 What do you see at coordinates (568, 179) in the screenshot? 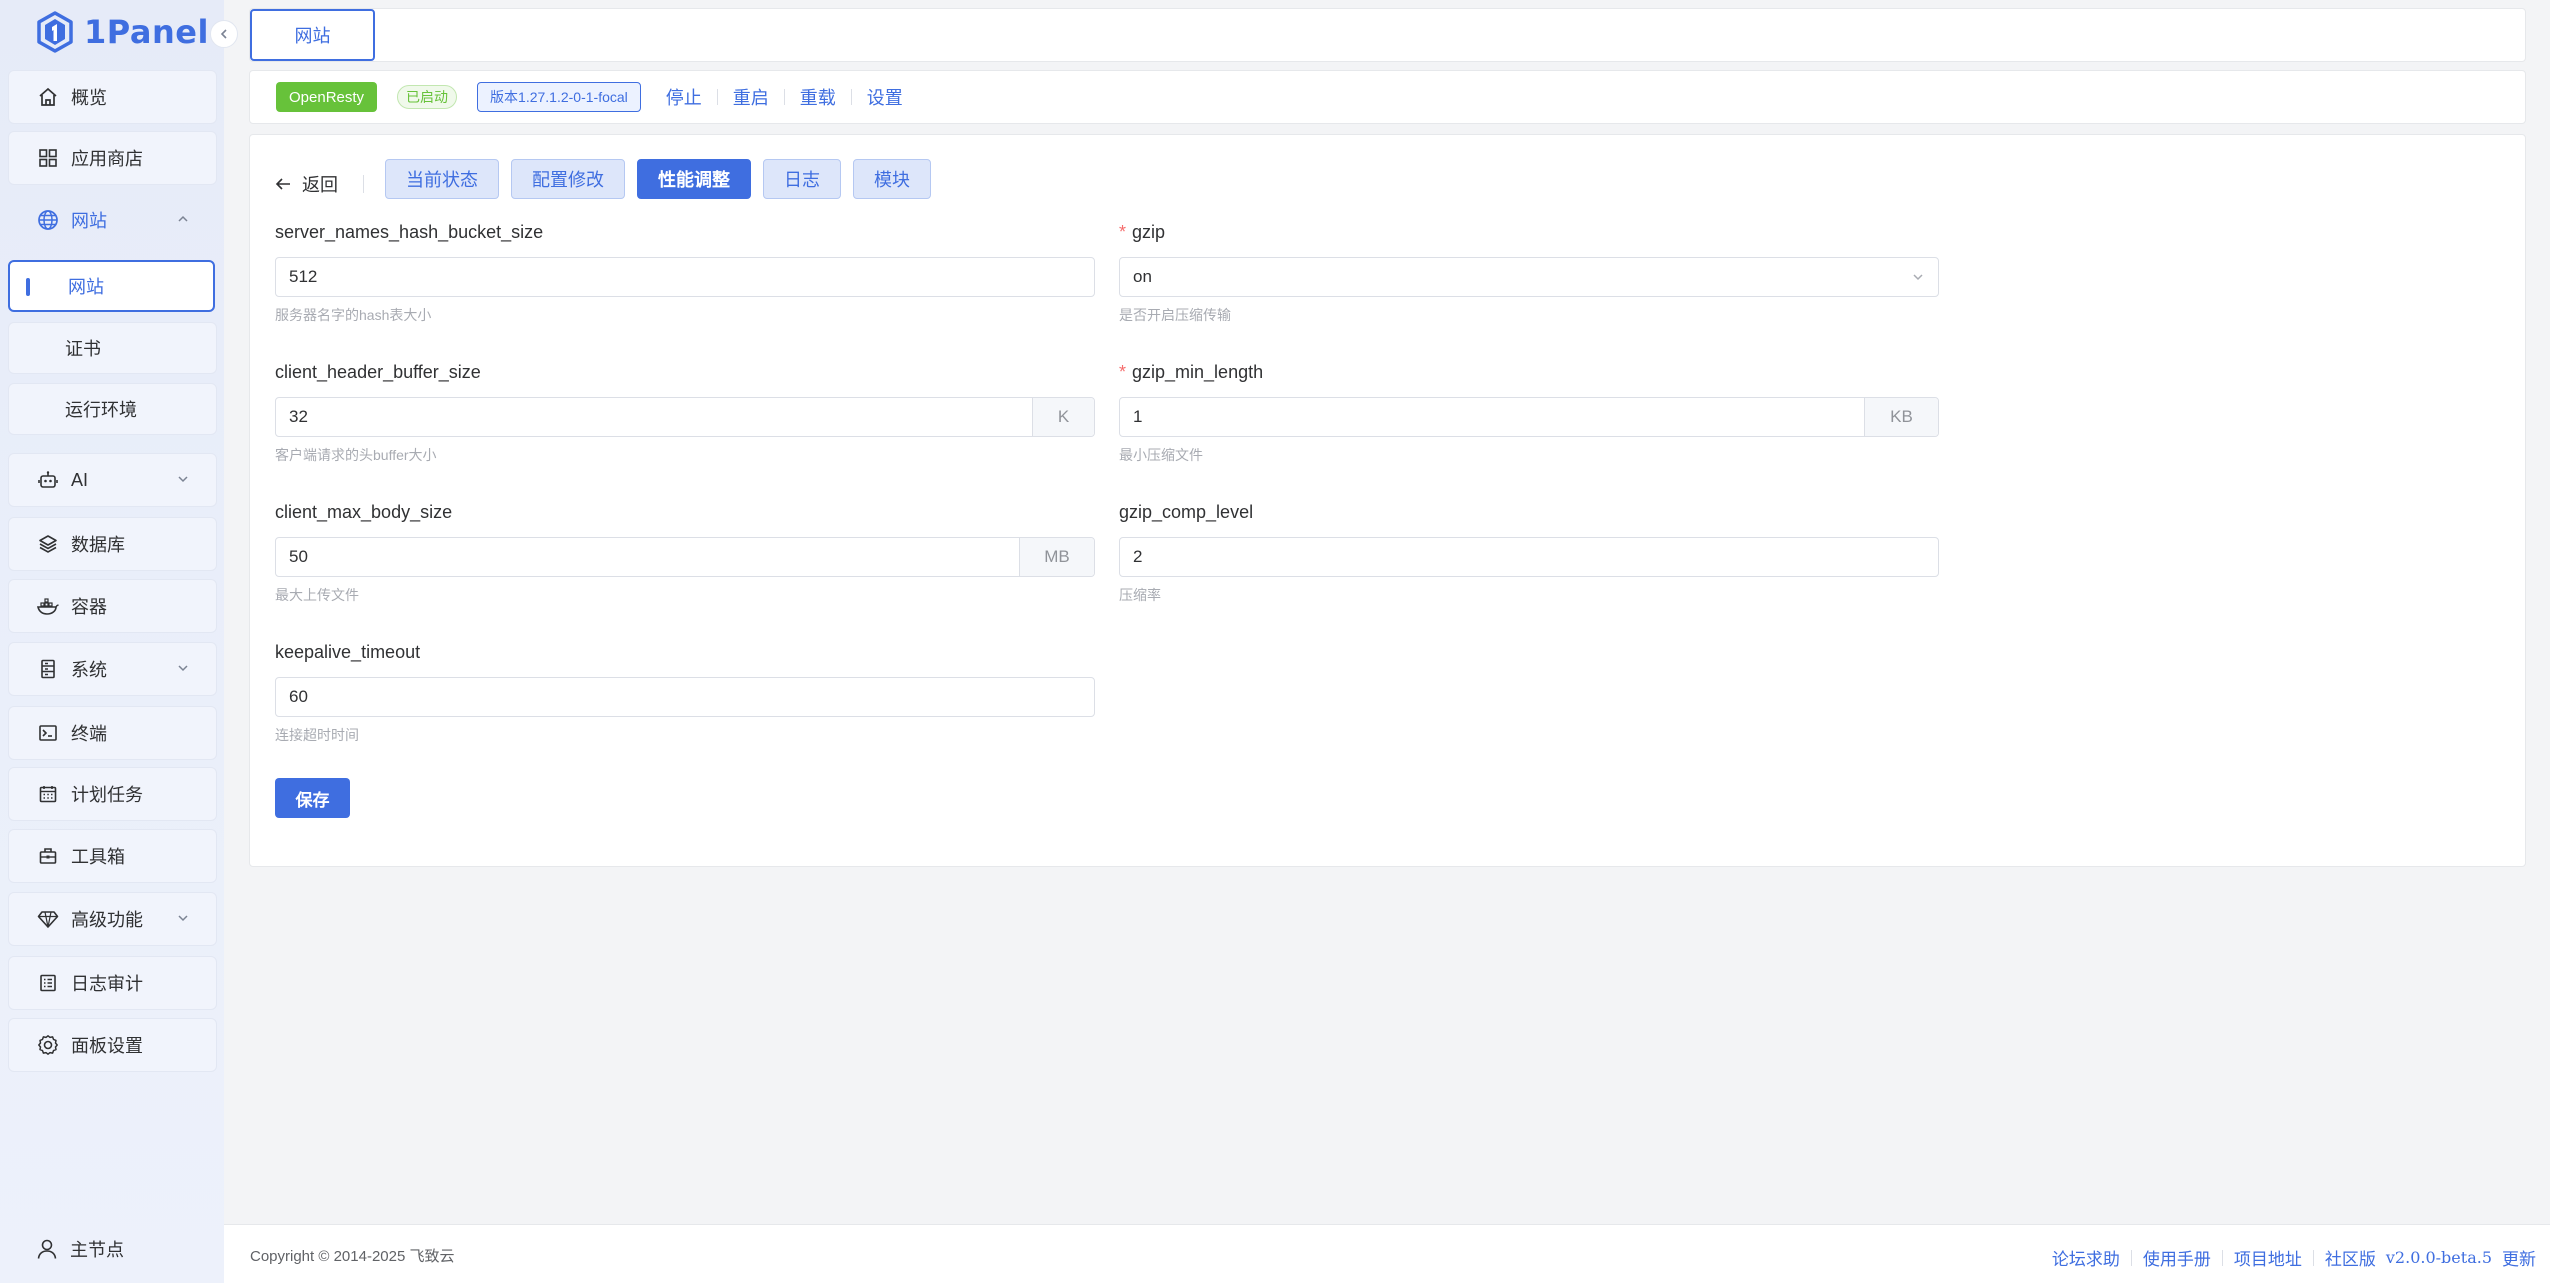
I see `tab-config-edit: 配置修改` at bounding box center [568, 179].